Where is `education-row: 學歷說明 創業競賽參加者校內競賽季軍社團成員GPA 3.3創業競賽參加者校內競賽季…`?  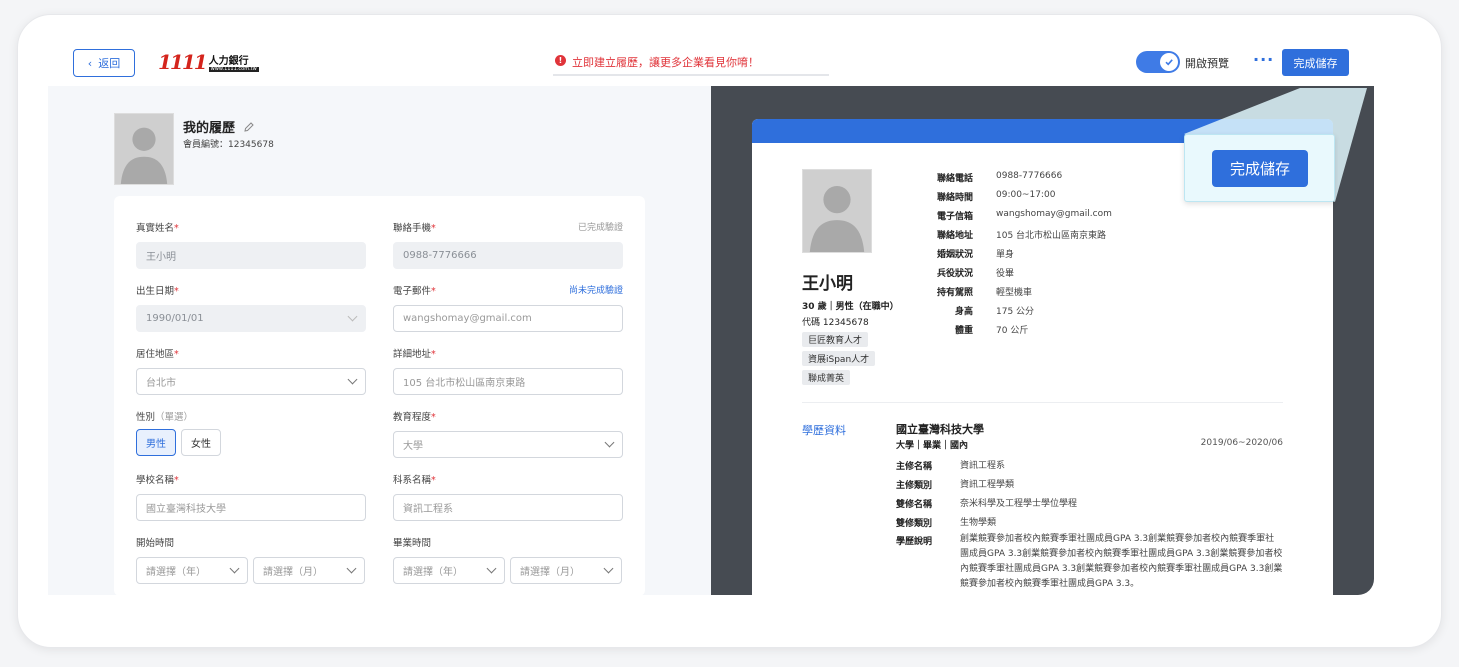
education-row: 學歷說明 創業競賽參加者校內競賽季軍社團成員GPA 3.3創業競賽參加者校內競賽季… is located at coordinates (1089, 562).